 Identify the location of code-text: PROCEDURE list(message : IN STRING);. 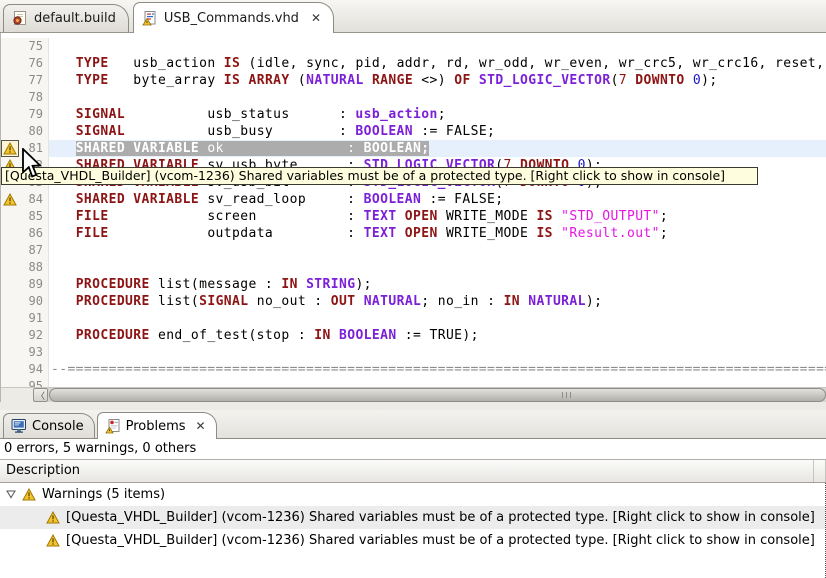
(437, 284).